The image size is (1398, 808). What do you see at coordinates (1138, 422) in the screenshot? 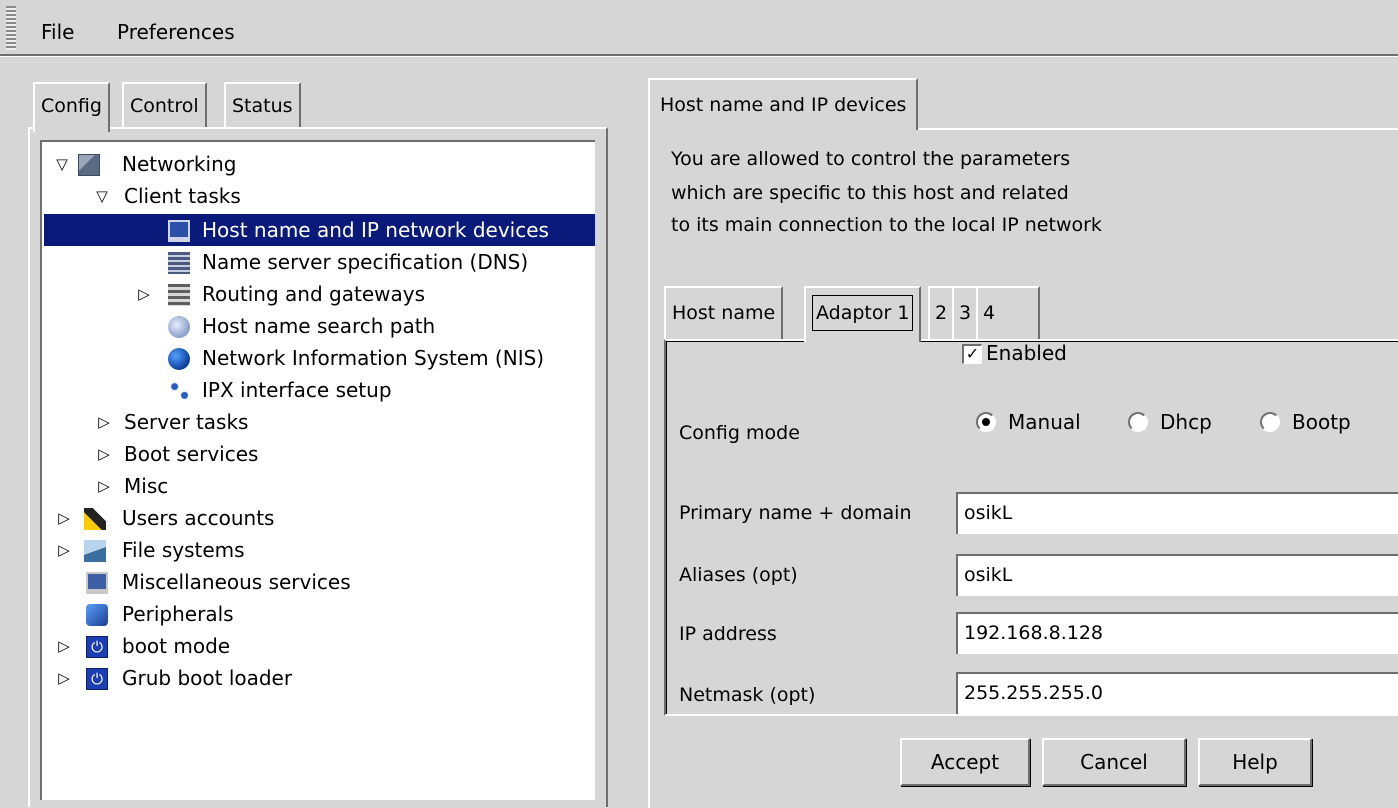
I see `dhcp-radio` at bounding box center [1138, 422].